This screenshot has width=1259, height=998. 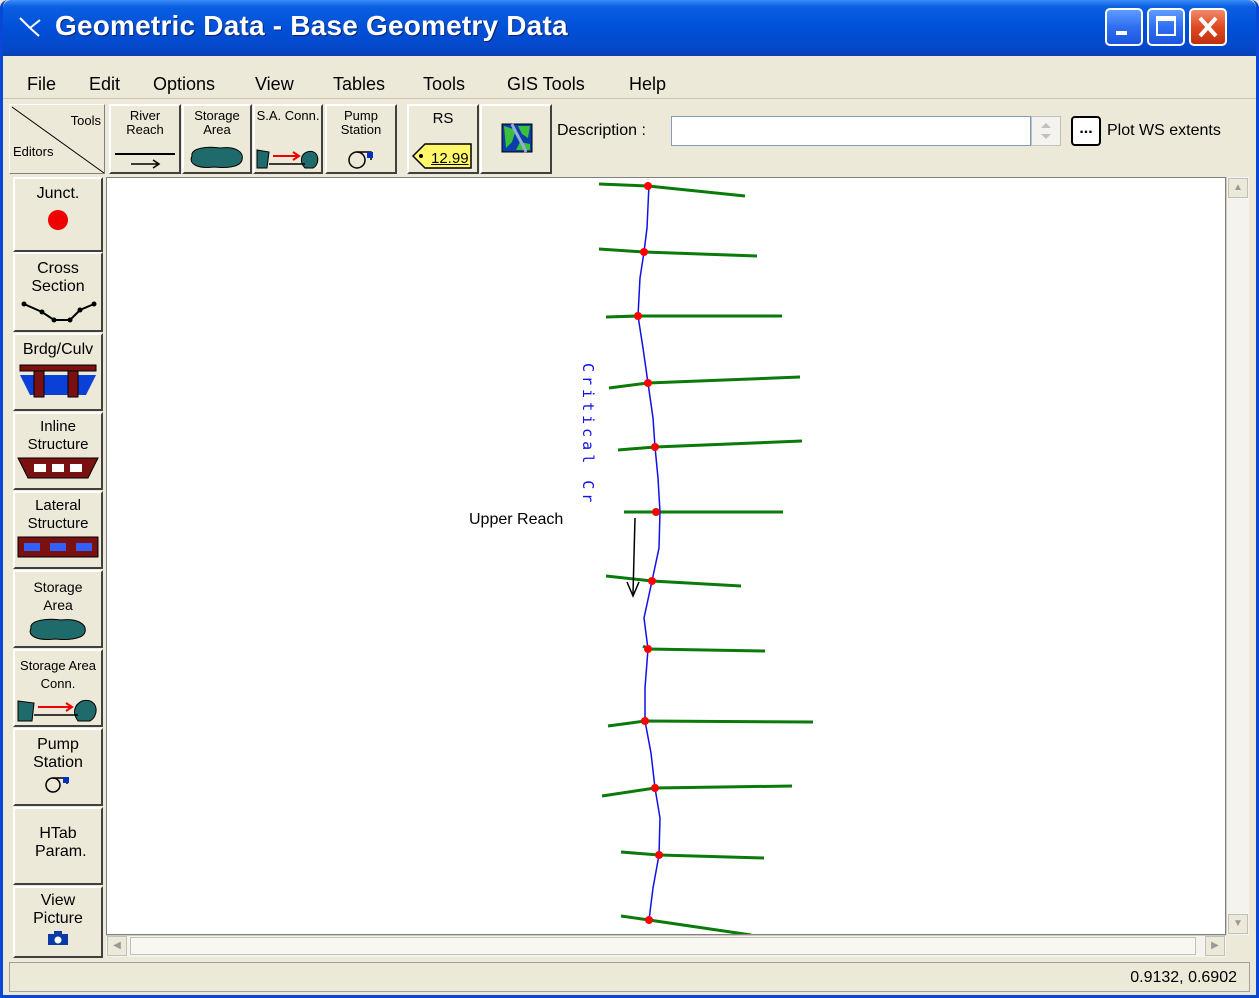 What do you see at coordinates (288, 115) in the screenshot?
I see `sa-conn-label: S.A. Conn.` at bounding box center [288, 115].